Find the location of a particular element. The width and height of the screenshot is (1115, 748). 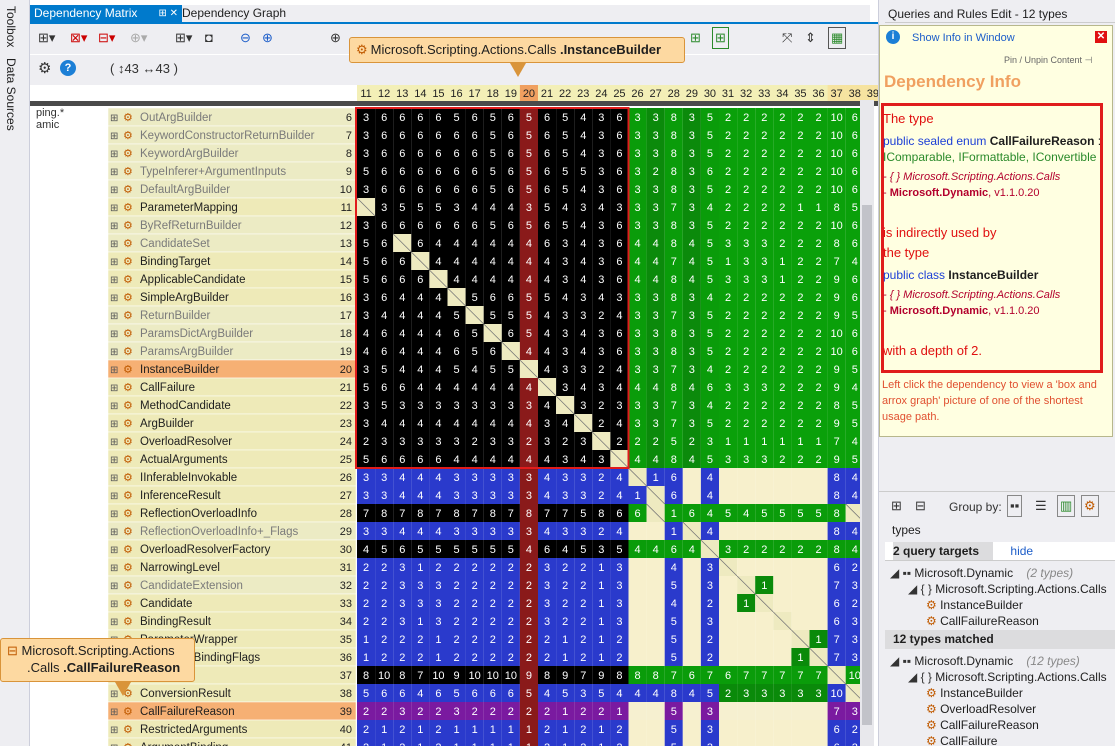

expand-all-icon: ⊞ is located at coordinates (896, 506).